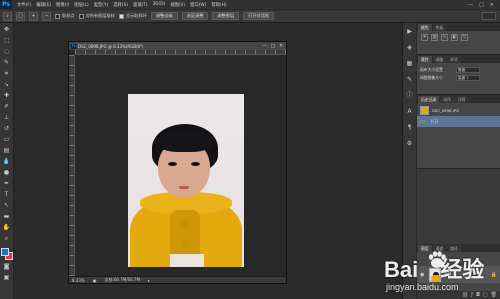 The image size is (500, 299). I want to click on document-status-bar: 8.33% ▣ 文档:66.7M/66.7M ▸, so click(177, 279).